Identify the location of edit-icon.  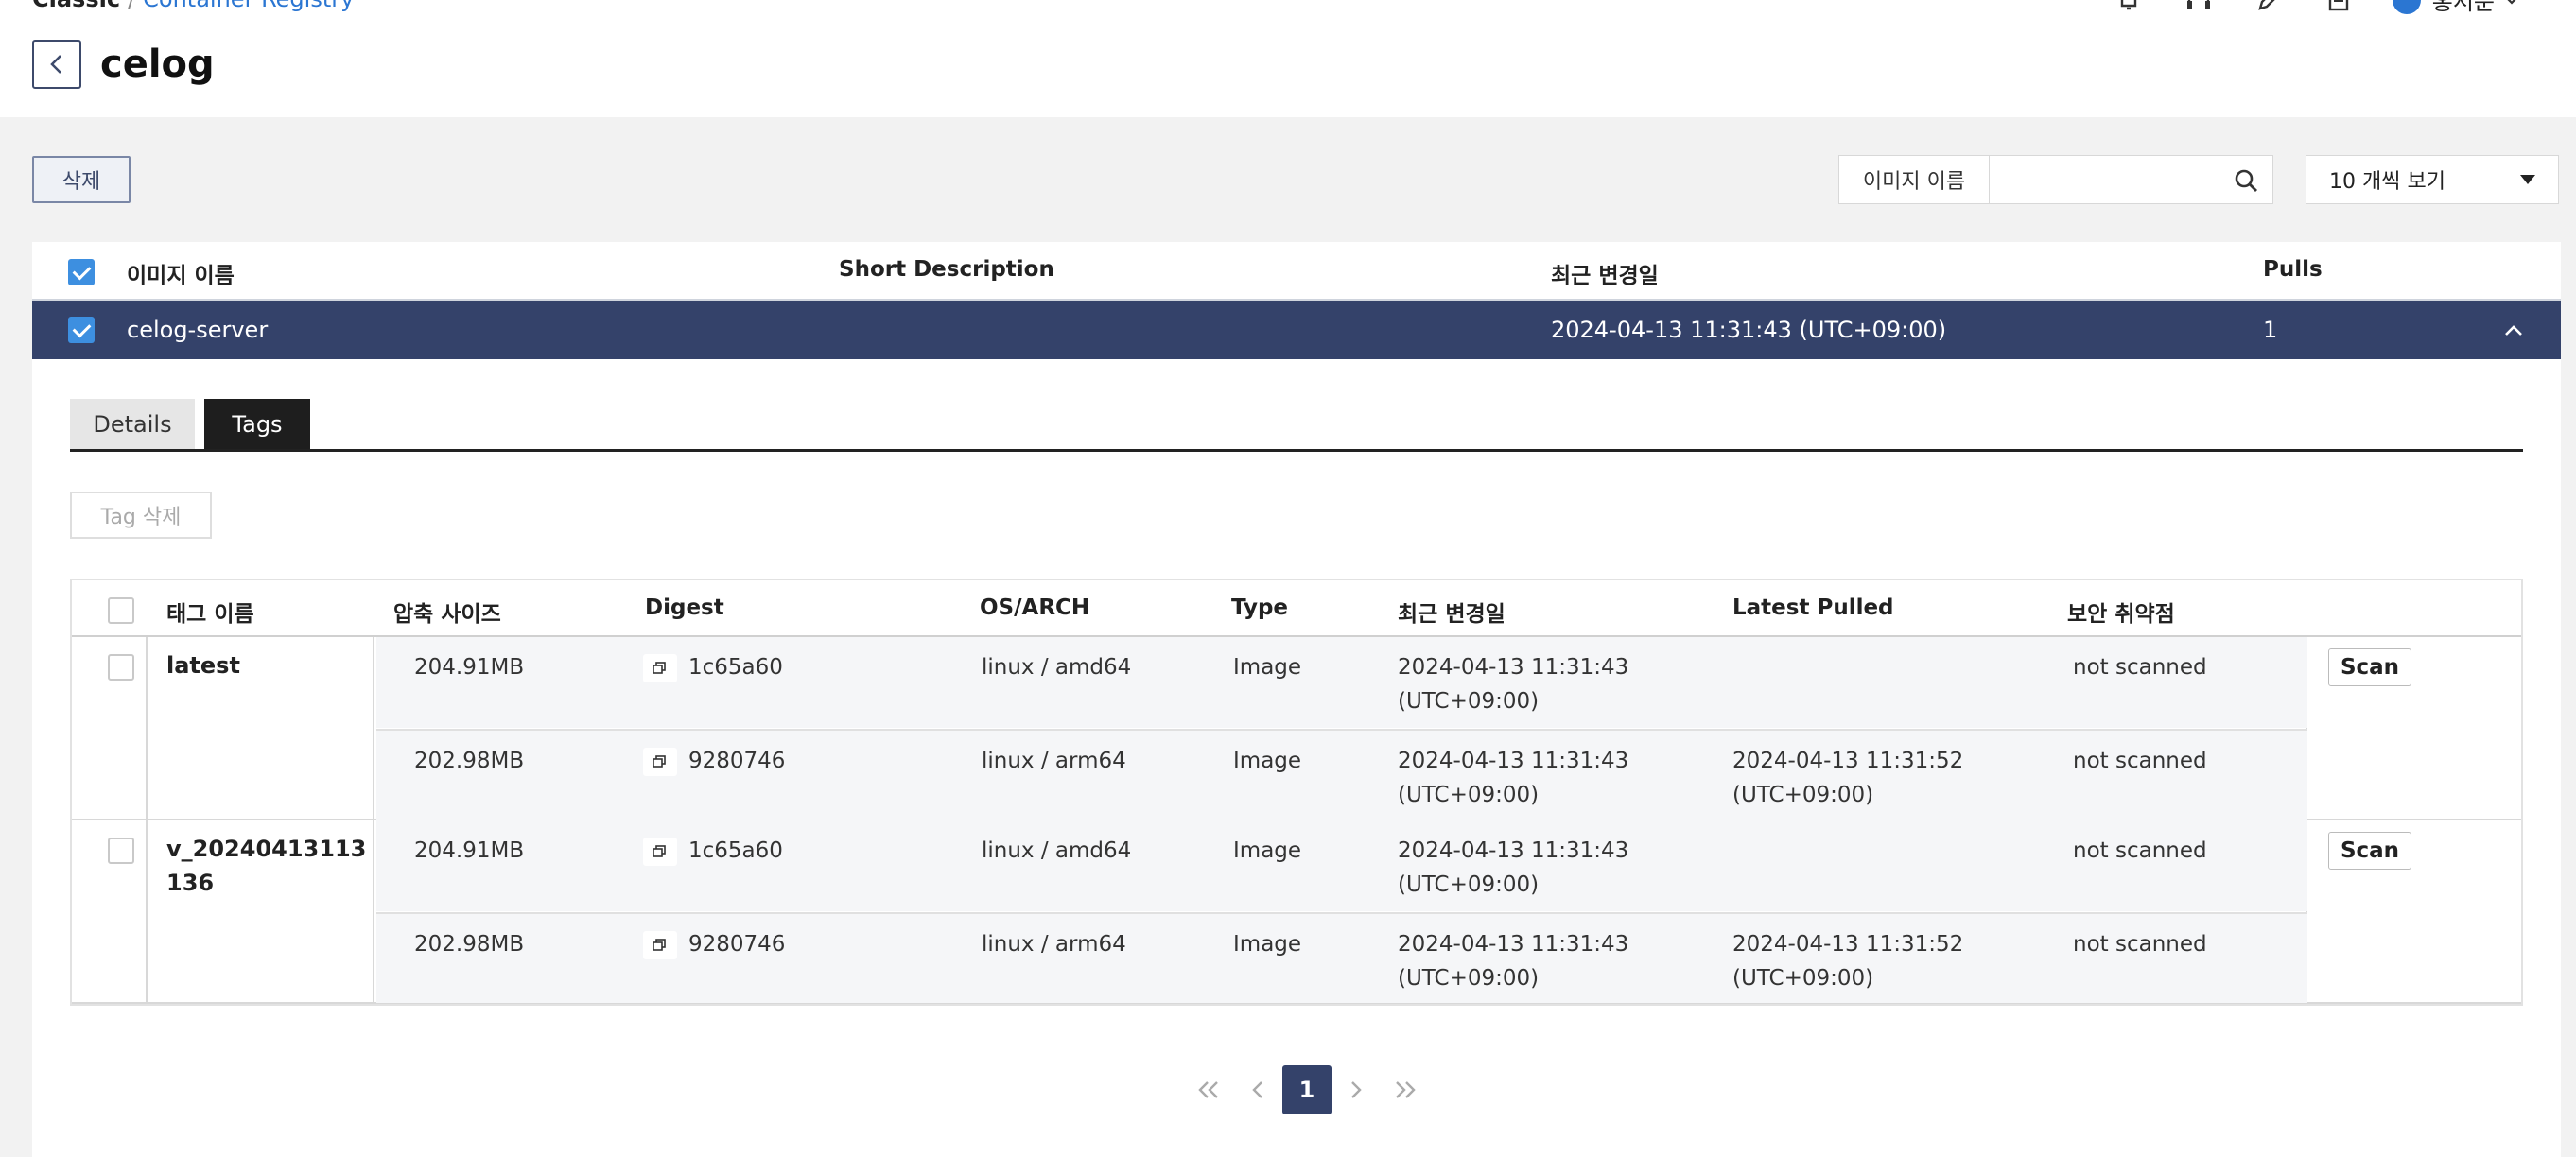
(2269, 7).